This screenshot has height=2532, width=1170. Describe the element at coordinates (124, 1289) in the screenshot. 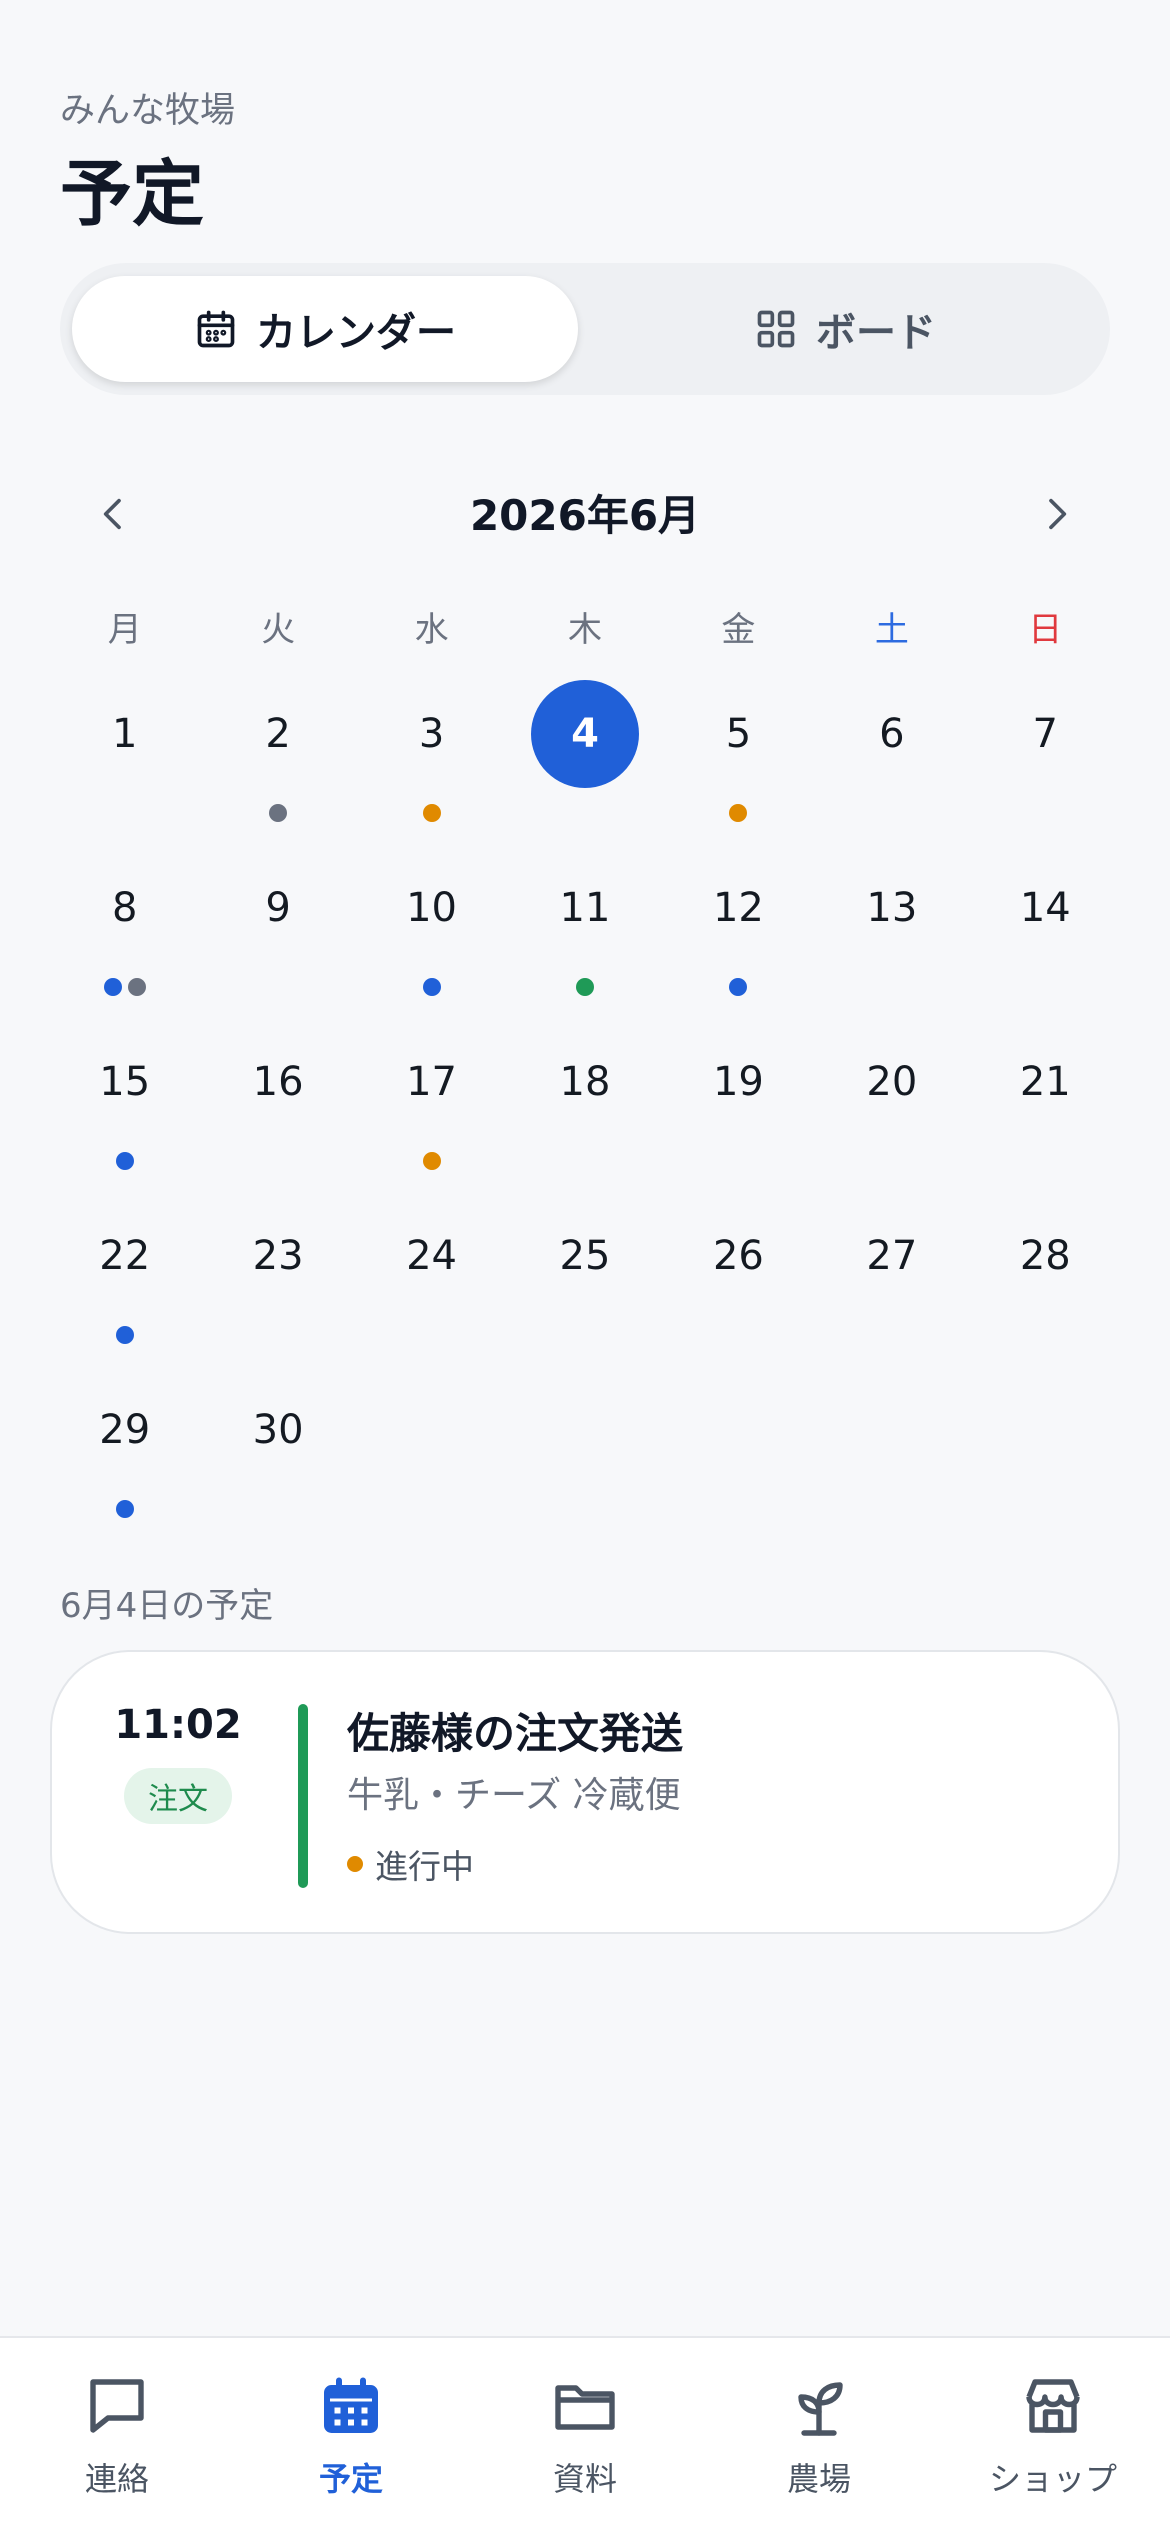

I see `calendar-day: 22` at that location.